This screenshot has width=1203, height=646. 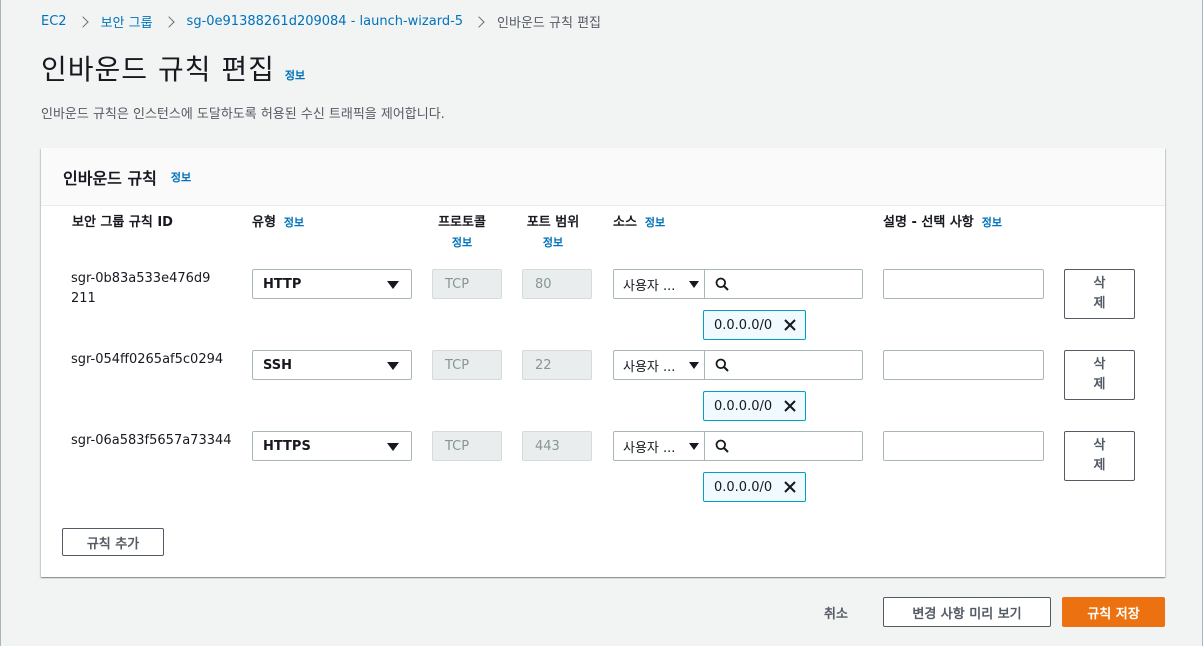 What do you see at coordinates (147, 359) in the screenshot?
I see `rule-id: sgr-054ff0265af5c0294` at bounding box center [147, 359].